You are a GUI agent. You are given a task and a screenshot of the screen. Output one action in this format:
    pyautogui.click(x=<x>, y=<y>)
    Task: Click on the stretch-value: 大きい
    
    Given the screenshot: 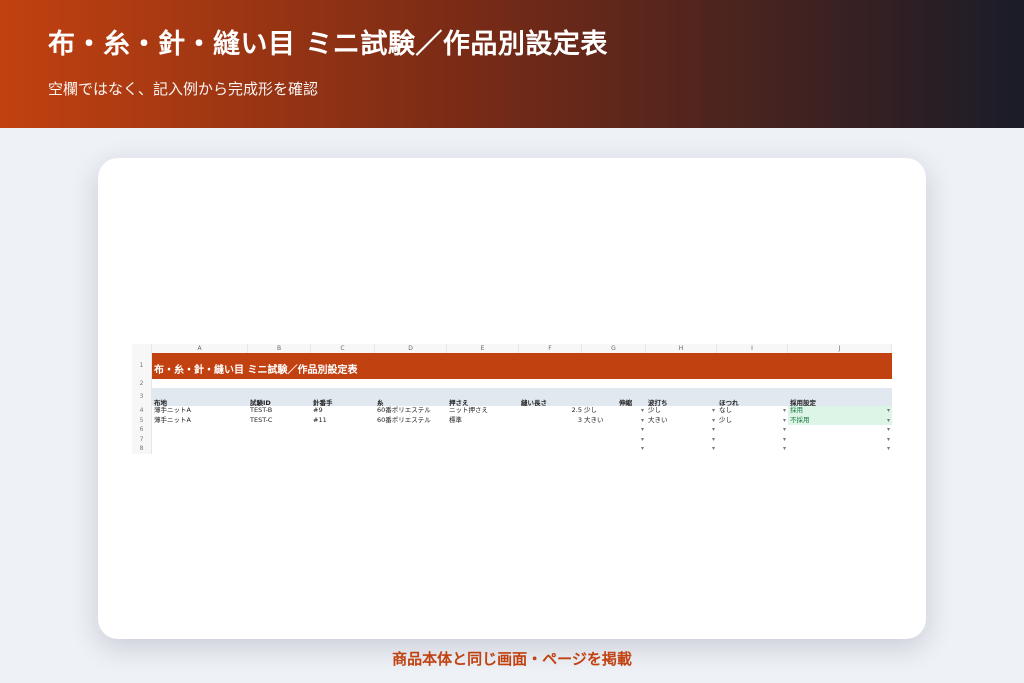 What is the action you would take?
    pyautogui.click(x=594, y=419)
    